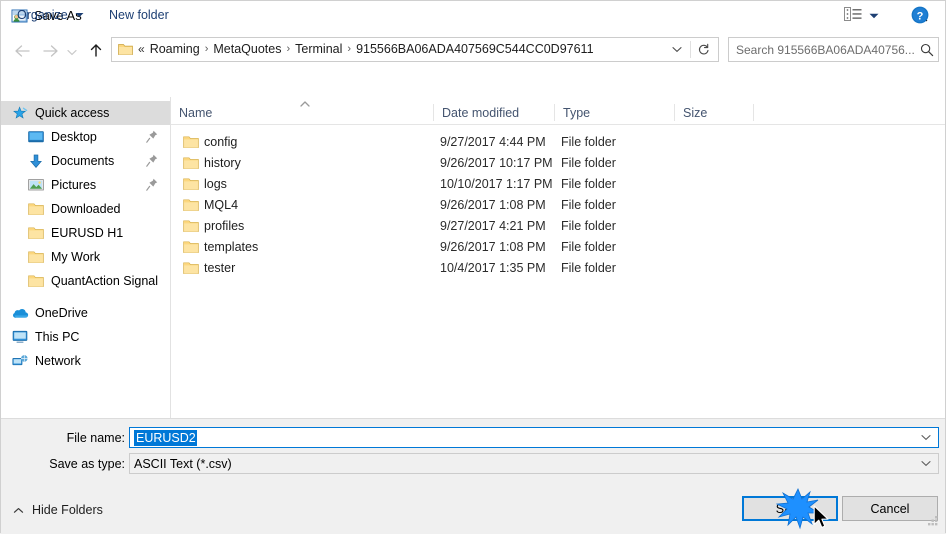 The image size is (946, 534). What do you see at coordinates (85, 361) in the screenshot?
I see `sidebar-item-network: Network` at bounding box center [85, 361].